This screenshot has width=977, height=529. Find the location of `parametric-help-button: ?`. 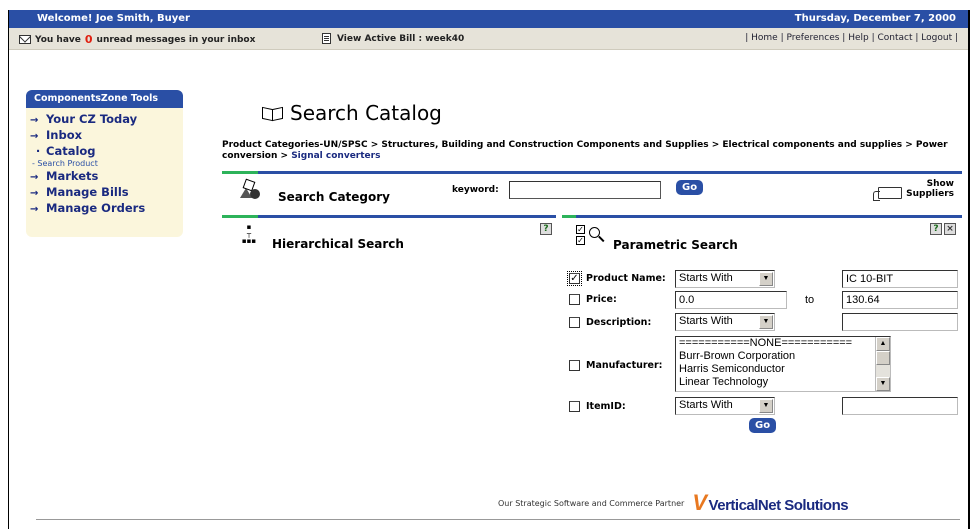

parametric-help-button: ? is located at coordinates (936, 229).